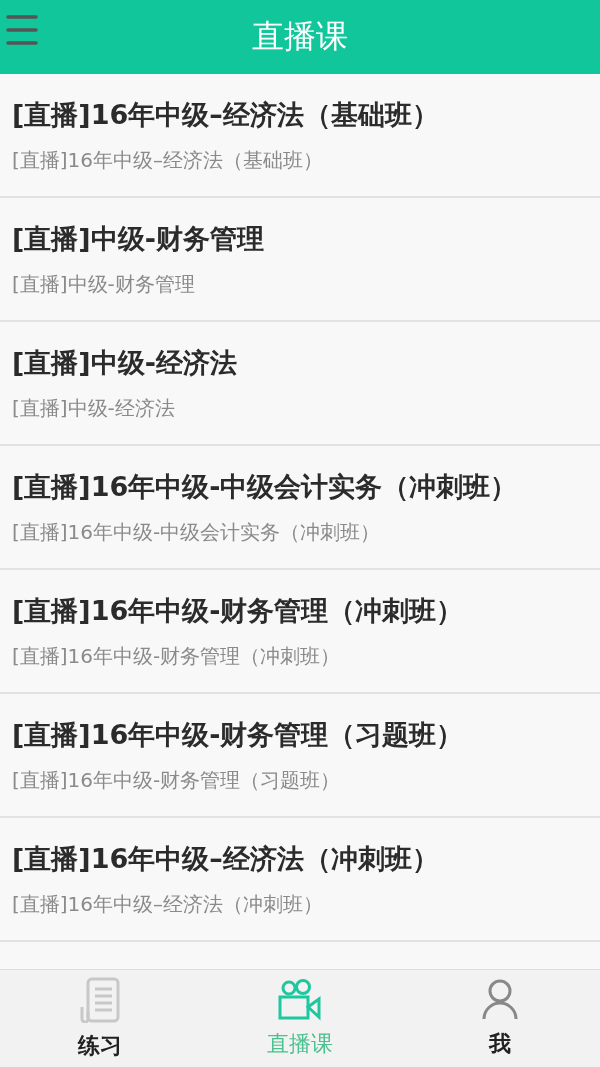 The height and width of the screenshot is (1067, 600). I want to click on course-subtitle: [直播]16年中级–经济法（冲刺班）, so click(168, 904).